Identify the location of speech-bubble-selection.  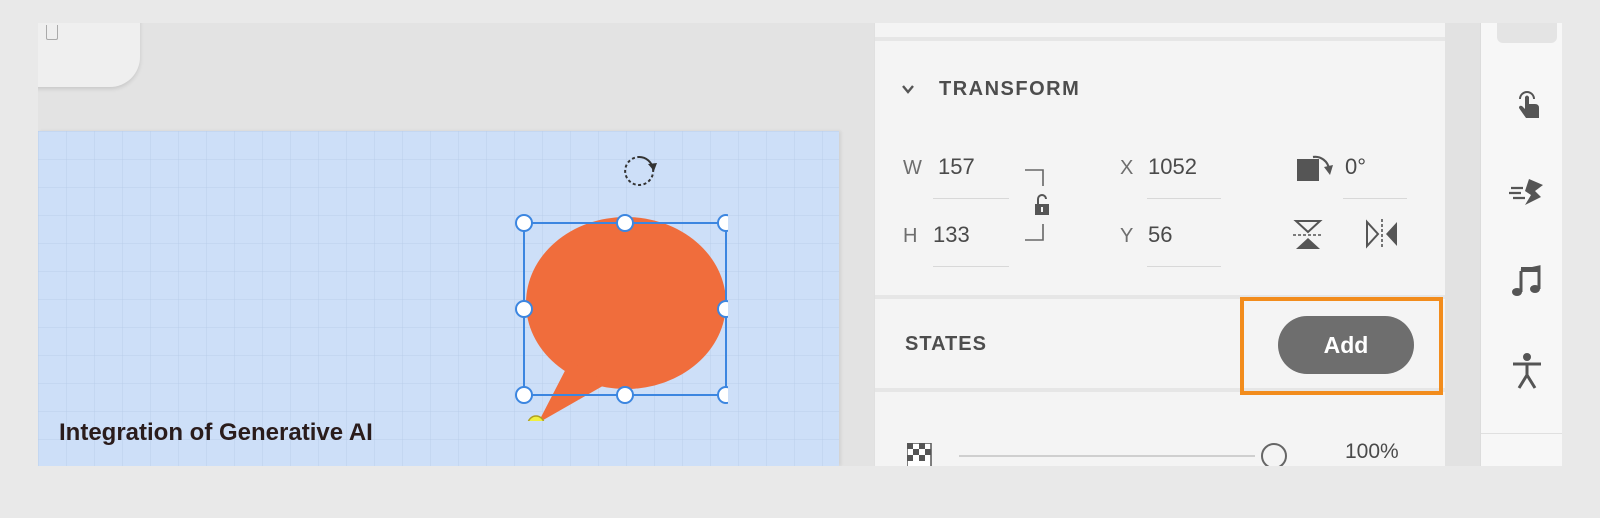
(618, 286).